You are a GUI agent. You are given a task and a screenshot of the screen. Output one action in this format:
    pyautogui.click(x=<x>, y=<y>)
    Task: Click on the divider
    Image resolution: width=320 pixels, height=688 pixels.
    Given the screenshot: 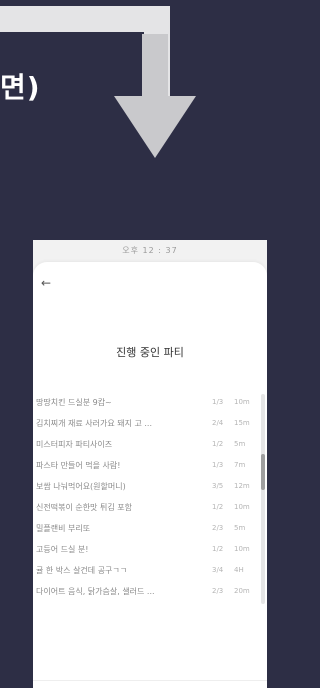 What is the action you would take?
    pyautogui.click(x=150, y=680)
    